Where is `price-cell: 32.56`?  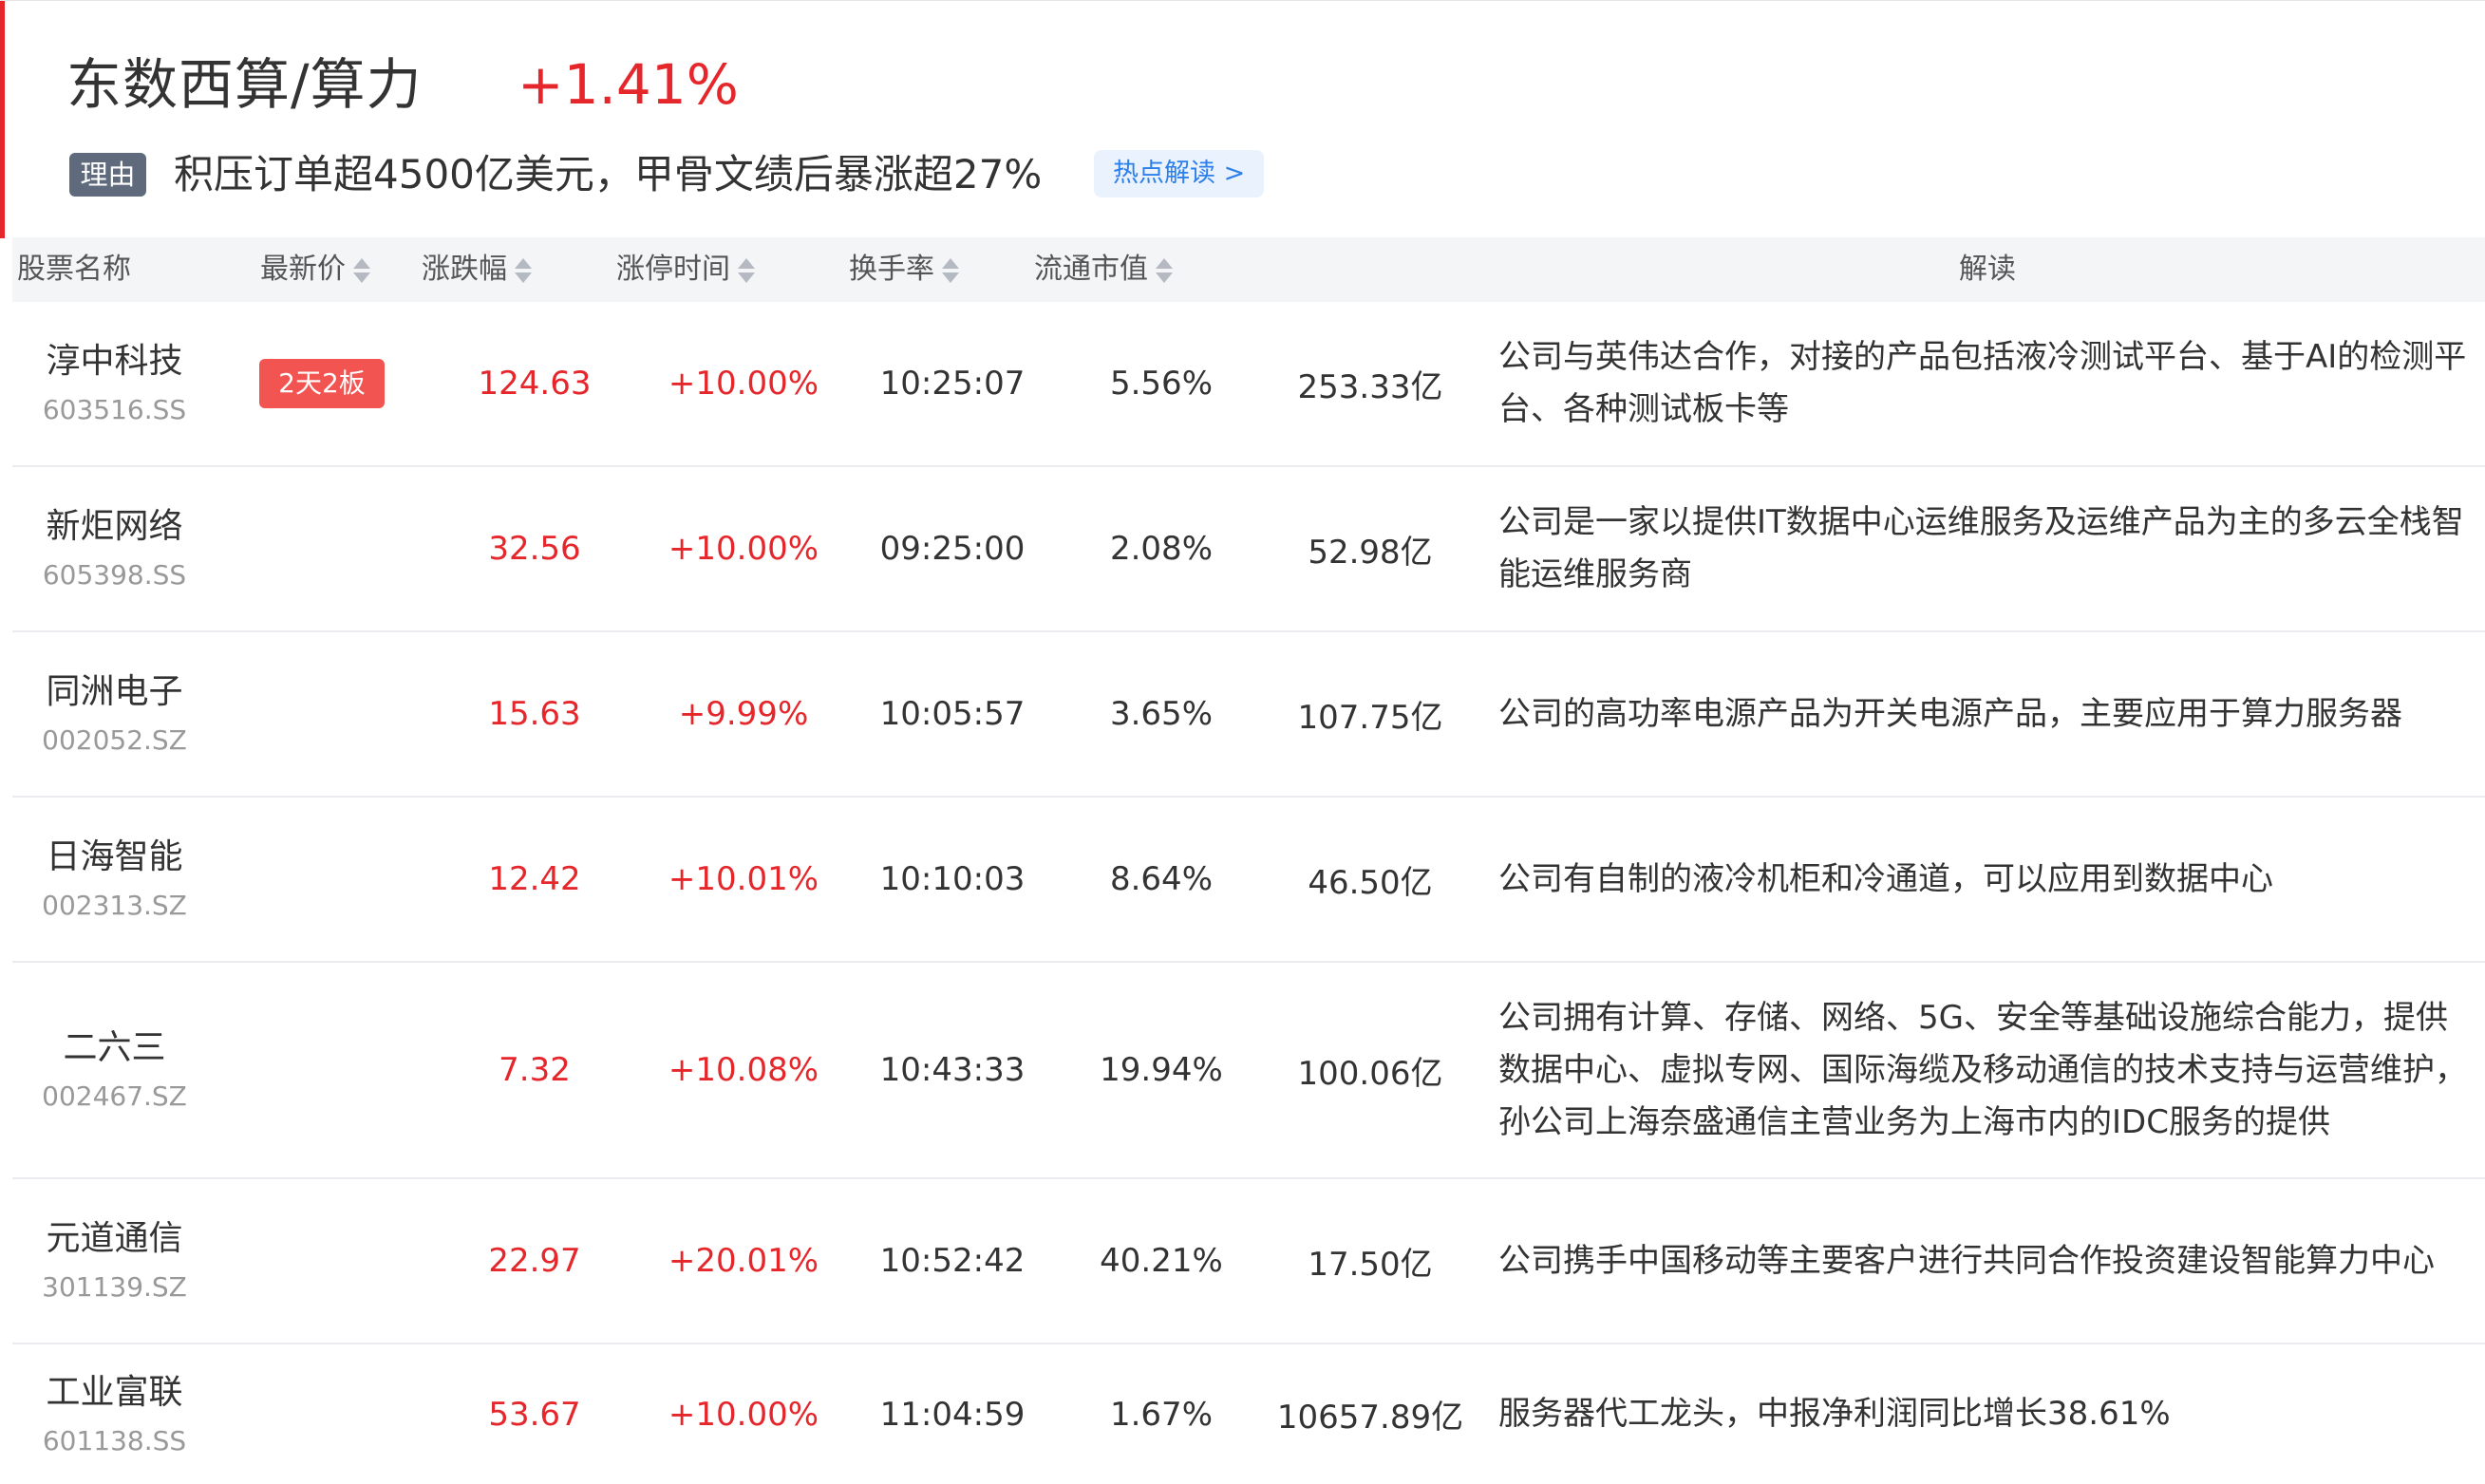 price-cell: 32.56 is located at coordinates (534, 549).